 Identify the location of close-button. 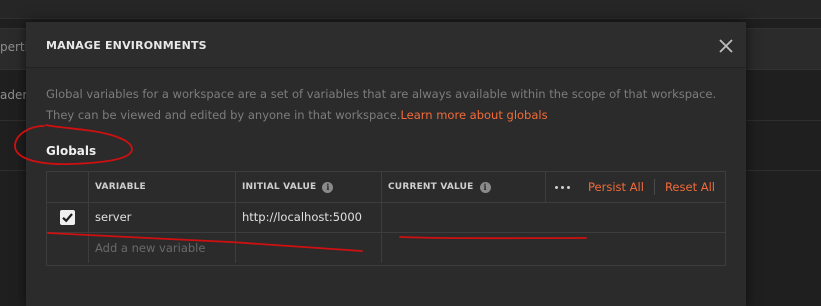
(726, 46).